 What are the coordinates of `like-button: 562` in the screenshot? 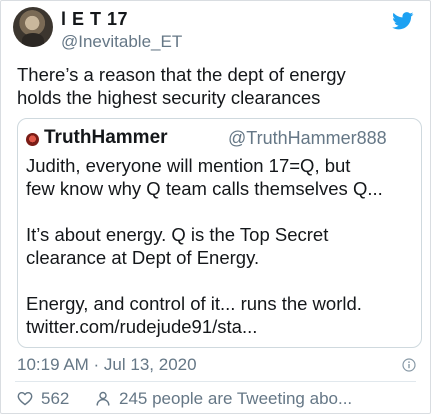 It's located at (43, 399).